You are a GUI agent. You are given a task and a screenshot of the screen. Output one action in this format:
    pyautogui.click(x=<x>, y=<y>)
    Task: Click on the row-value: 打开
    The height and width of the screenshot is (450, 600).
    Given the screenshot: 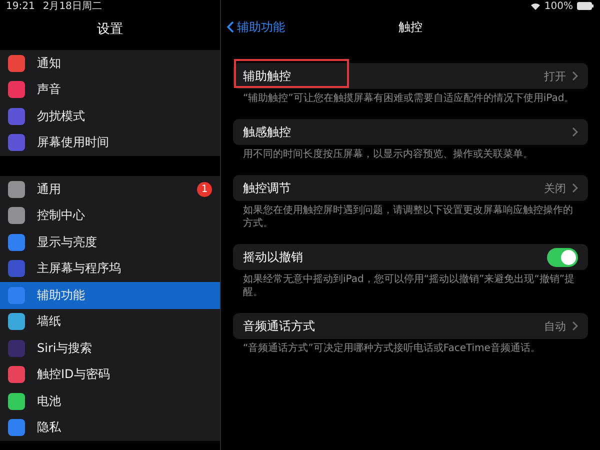 What is the action you would take?
    pyautogui.click(x=555, y=76)
    